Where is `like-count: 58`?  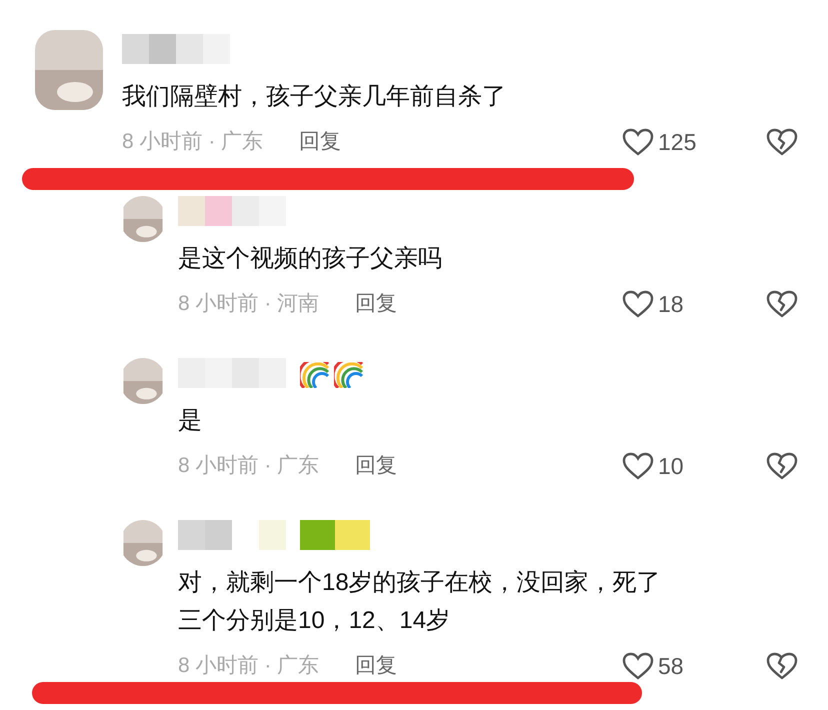
like-count: 58 is located at coordinates (671, 666).